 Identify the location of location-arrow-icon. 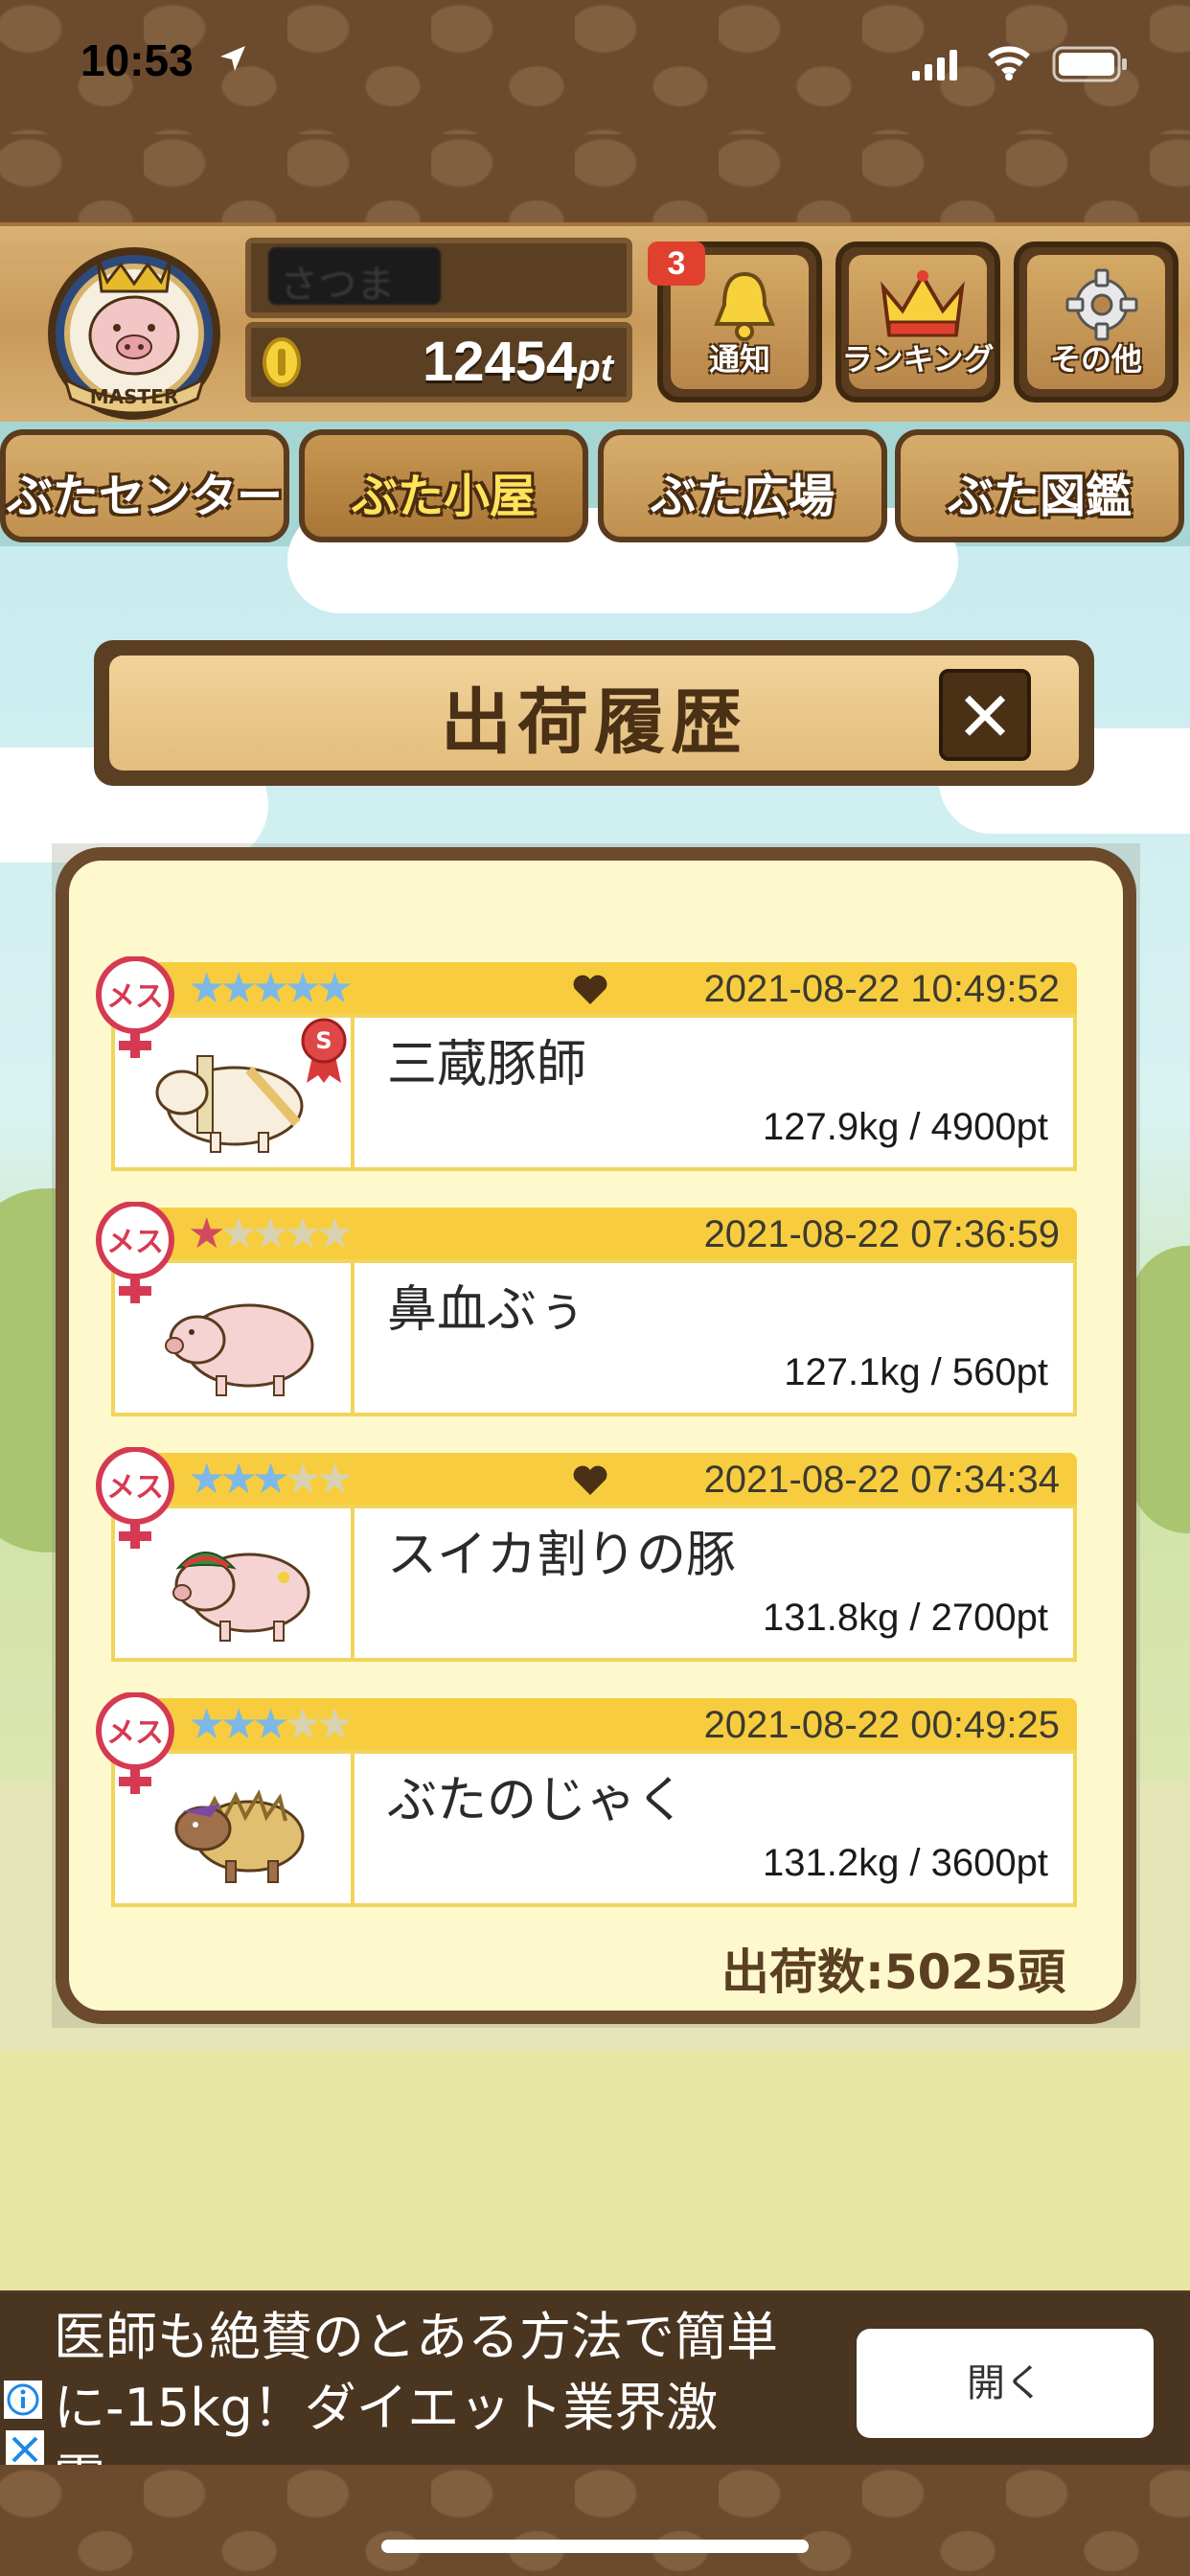
(233, 58).